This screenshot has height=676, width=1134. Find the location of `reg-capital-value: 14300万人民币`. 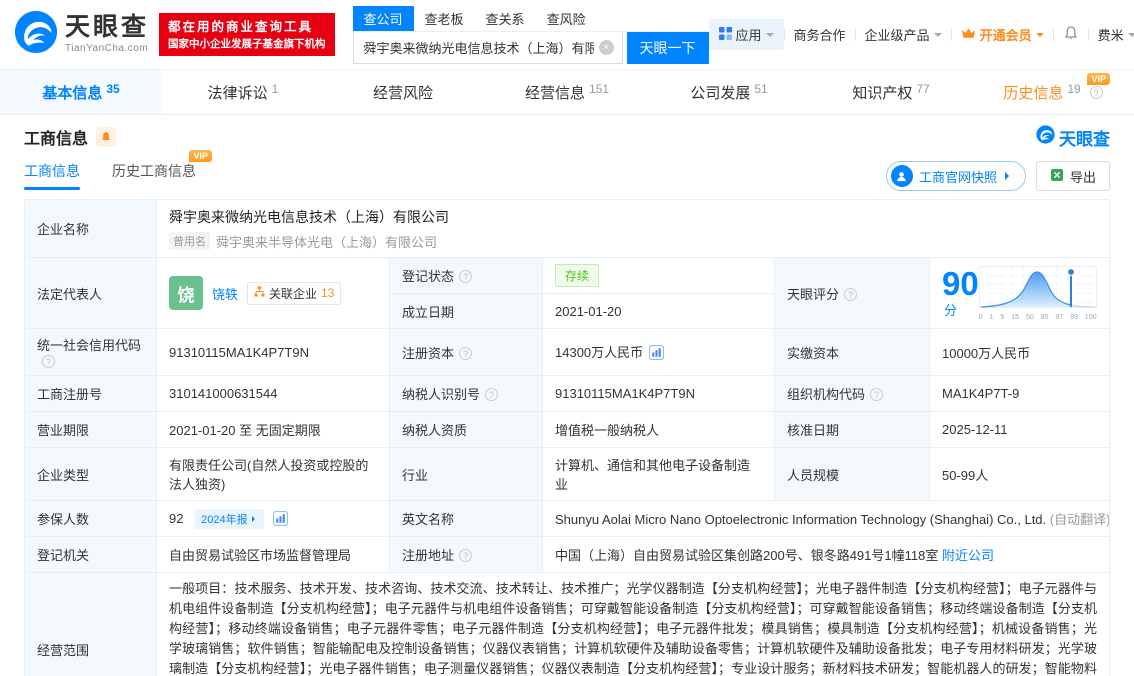

reg-capital-value: 14300万人民币 is located at coordinates (599, 352).